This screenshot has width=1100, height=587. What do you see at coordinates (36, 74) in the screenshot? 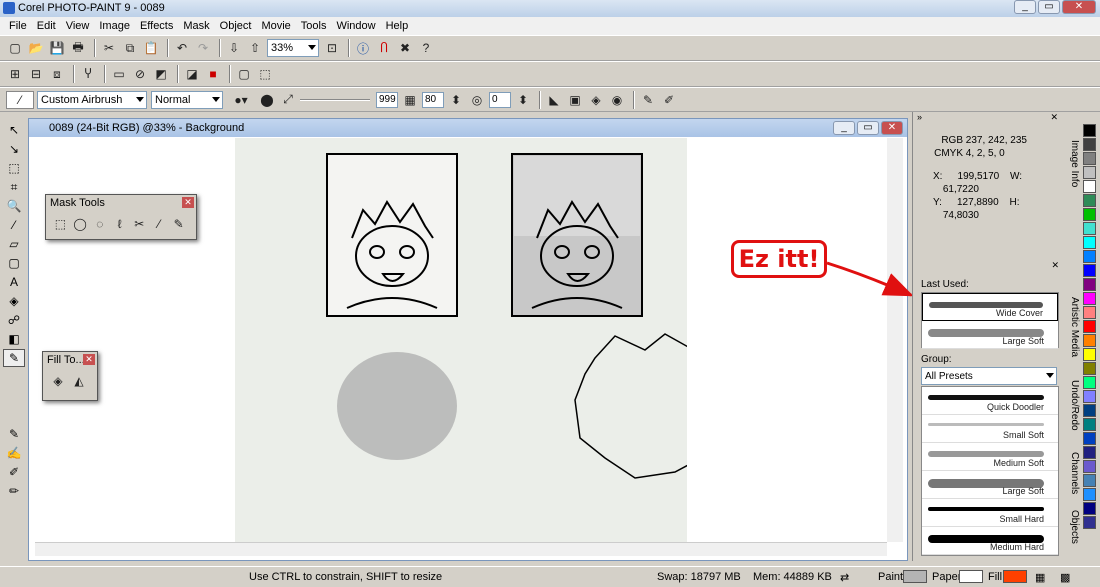
I see `object-transform-icon: ⊟` at bounding box center [36, 74].